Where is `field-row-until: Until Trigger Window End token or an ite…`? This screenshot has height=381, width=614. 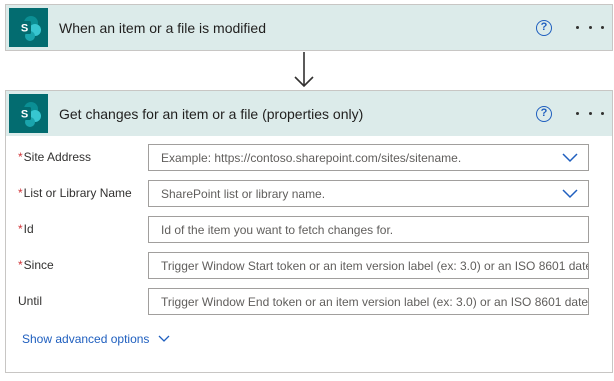 field-row-until: Until Trigger Window End token or an ite… is located at coordinates (309, 306).